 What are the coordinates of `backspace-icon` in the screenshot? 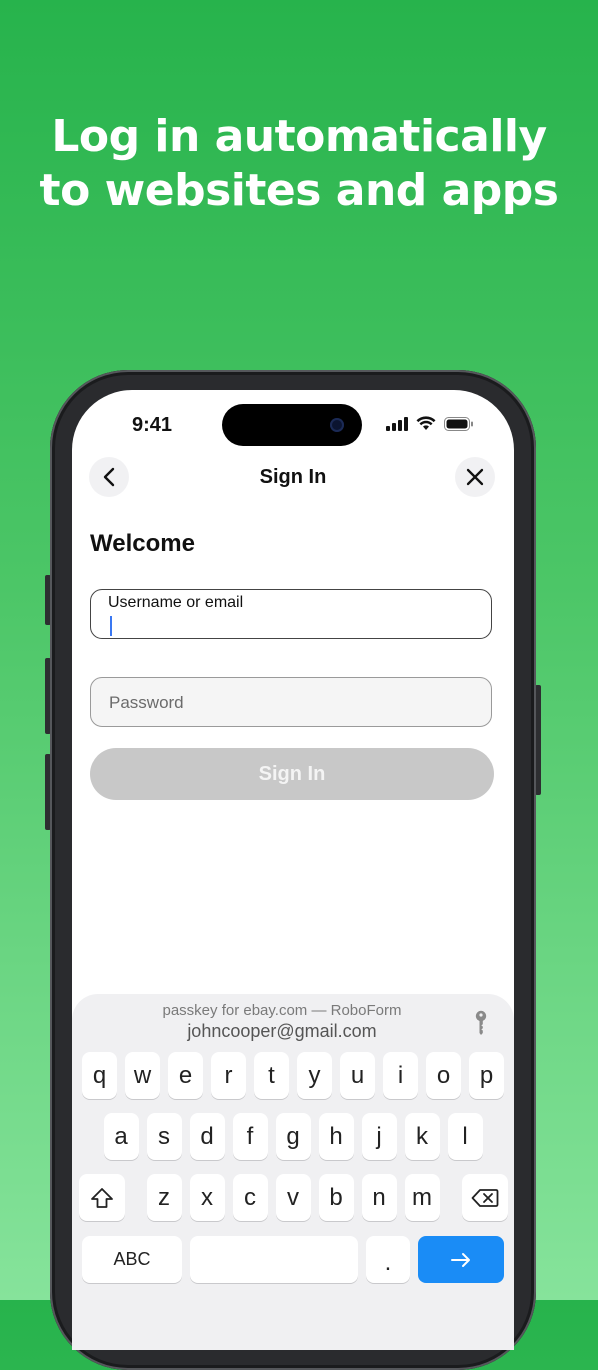 It's located at (484, 1197).